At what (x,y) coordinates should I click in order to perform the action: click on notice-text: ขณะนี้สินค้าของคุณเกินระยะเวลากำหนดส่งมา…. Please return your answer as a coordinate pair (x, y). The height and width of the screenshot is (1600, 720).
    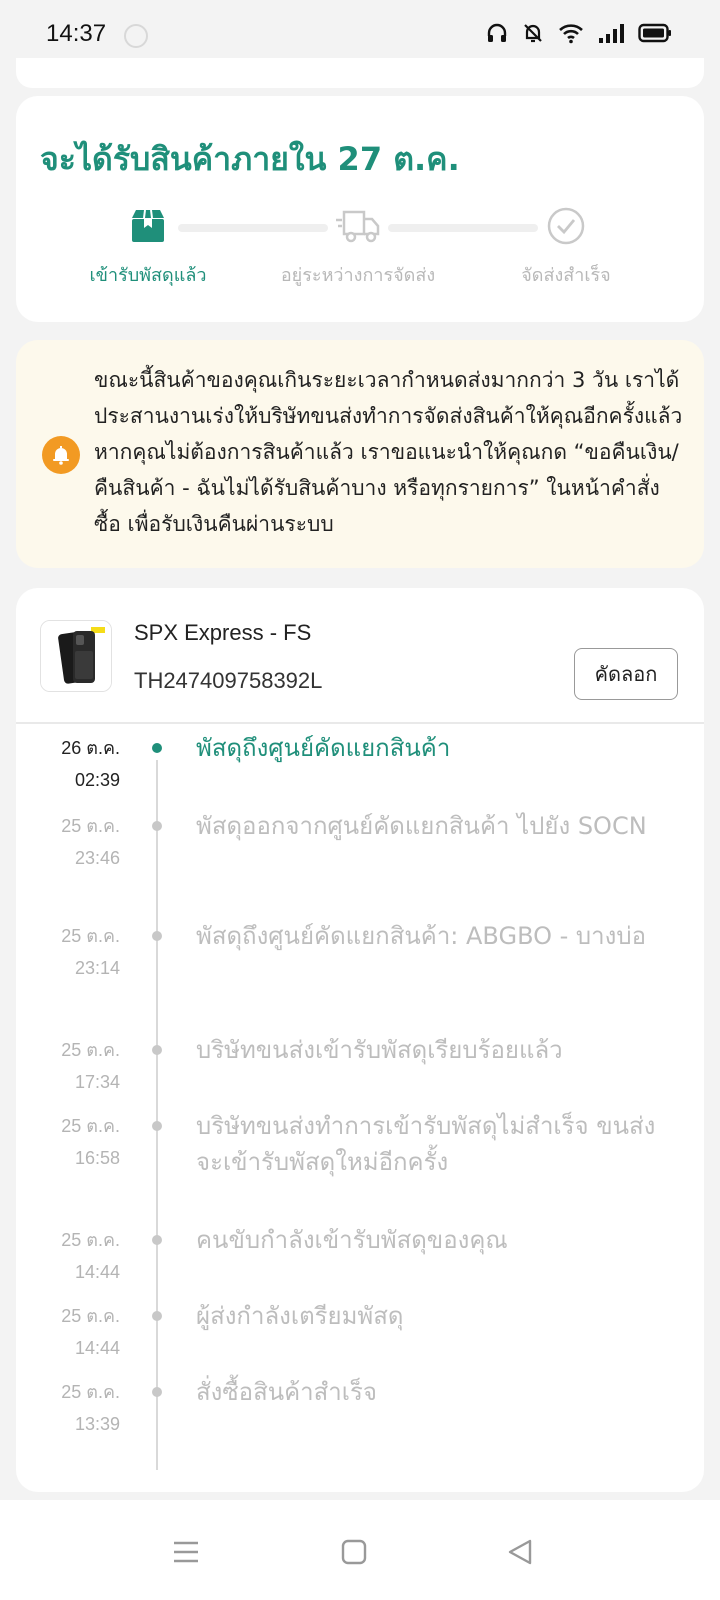
    Looking at the image, I should click on (388, 452).